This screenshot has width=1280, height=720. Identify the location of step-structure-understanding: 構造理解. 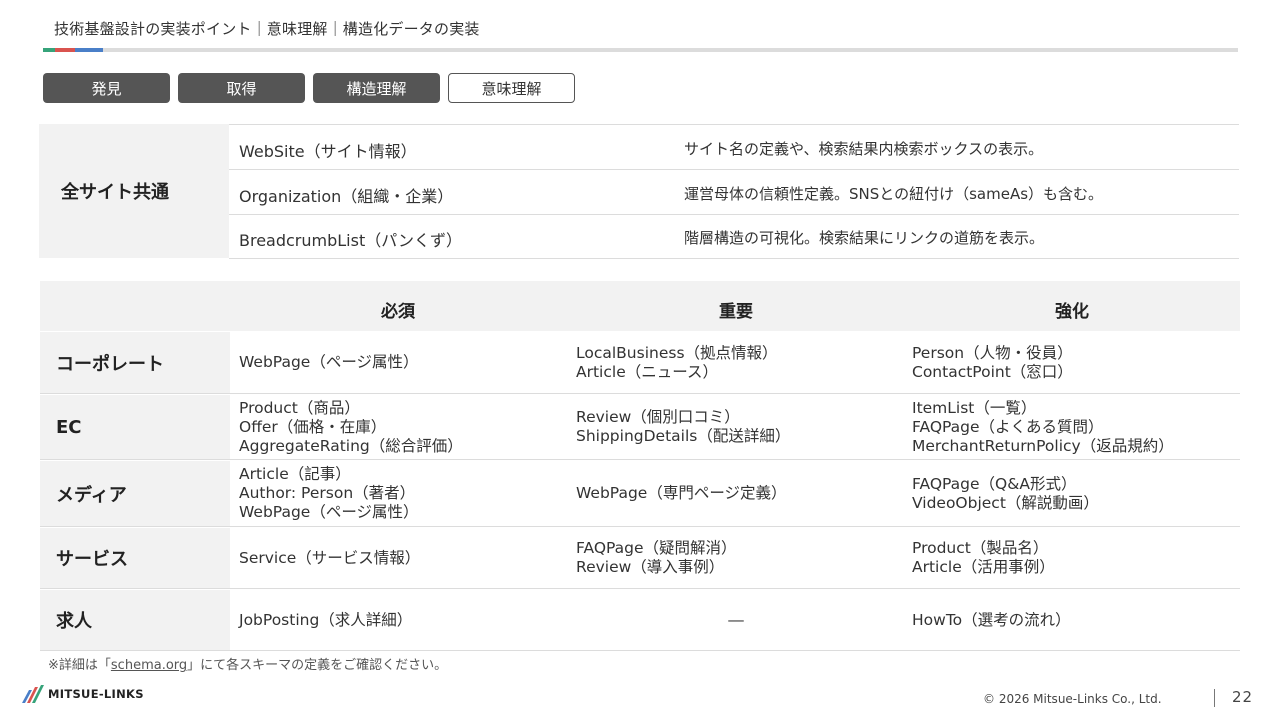
(376, 88).